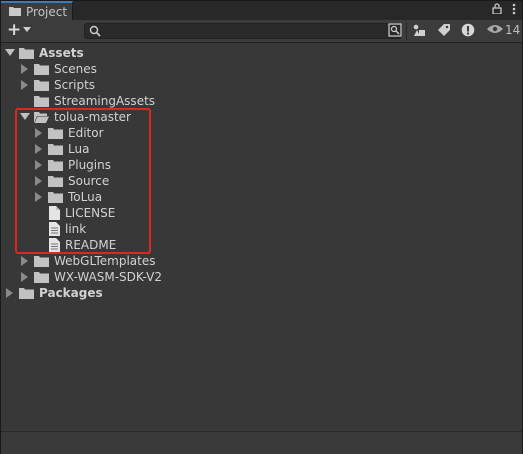 The image size is (523, 454). Describe the element at coordinates (95, 32) in the screenshot. I see `search-icon` at that location.